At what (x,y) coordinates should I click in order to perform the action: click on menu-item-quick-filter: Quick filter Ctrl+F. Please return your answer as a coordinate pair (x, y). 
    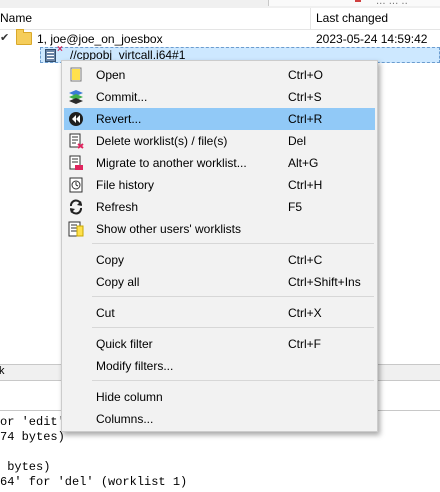
    Looking at the image, I should click on (219, 344).